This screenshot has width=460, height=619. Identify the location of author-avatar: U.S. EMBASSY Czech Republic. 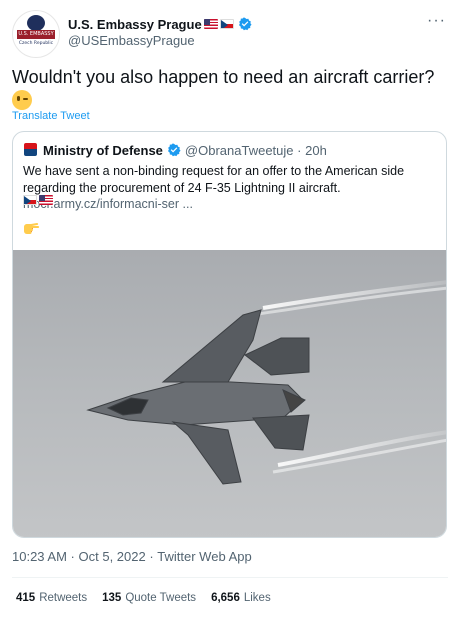
(36, 34).